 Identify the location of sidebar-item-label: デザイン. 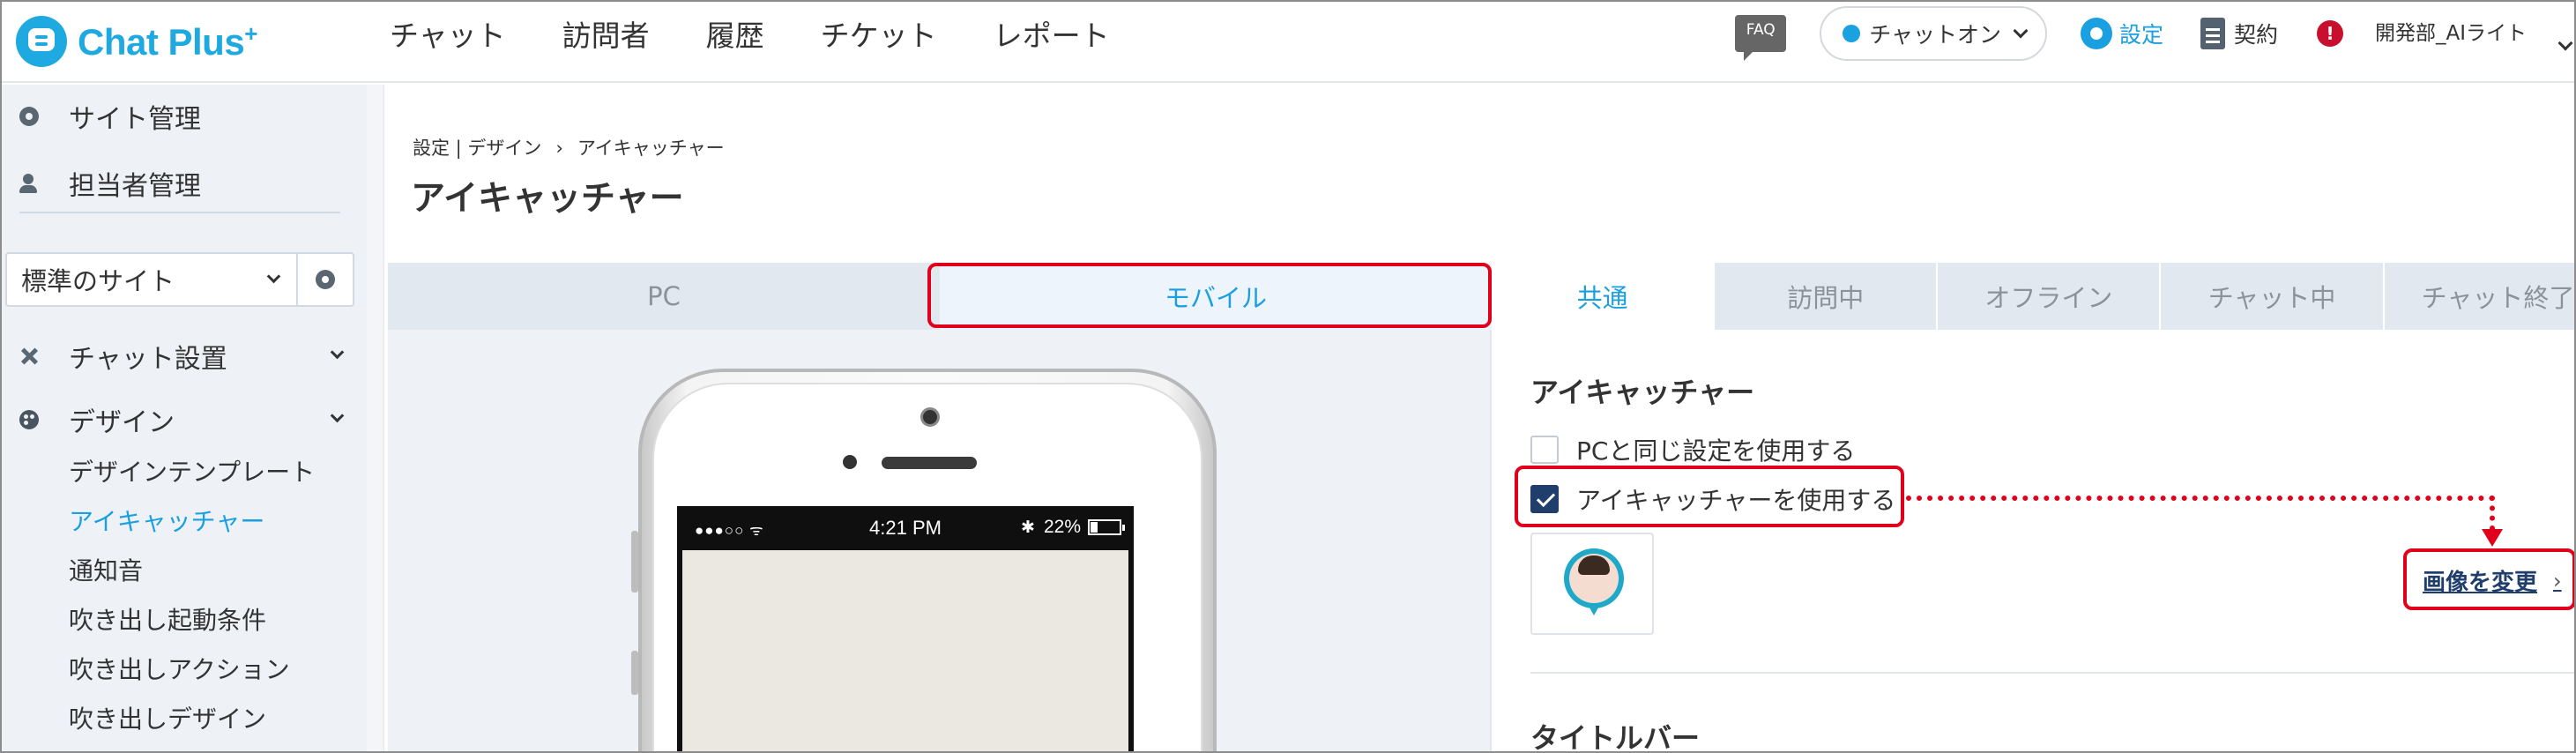
(122, 423).